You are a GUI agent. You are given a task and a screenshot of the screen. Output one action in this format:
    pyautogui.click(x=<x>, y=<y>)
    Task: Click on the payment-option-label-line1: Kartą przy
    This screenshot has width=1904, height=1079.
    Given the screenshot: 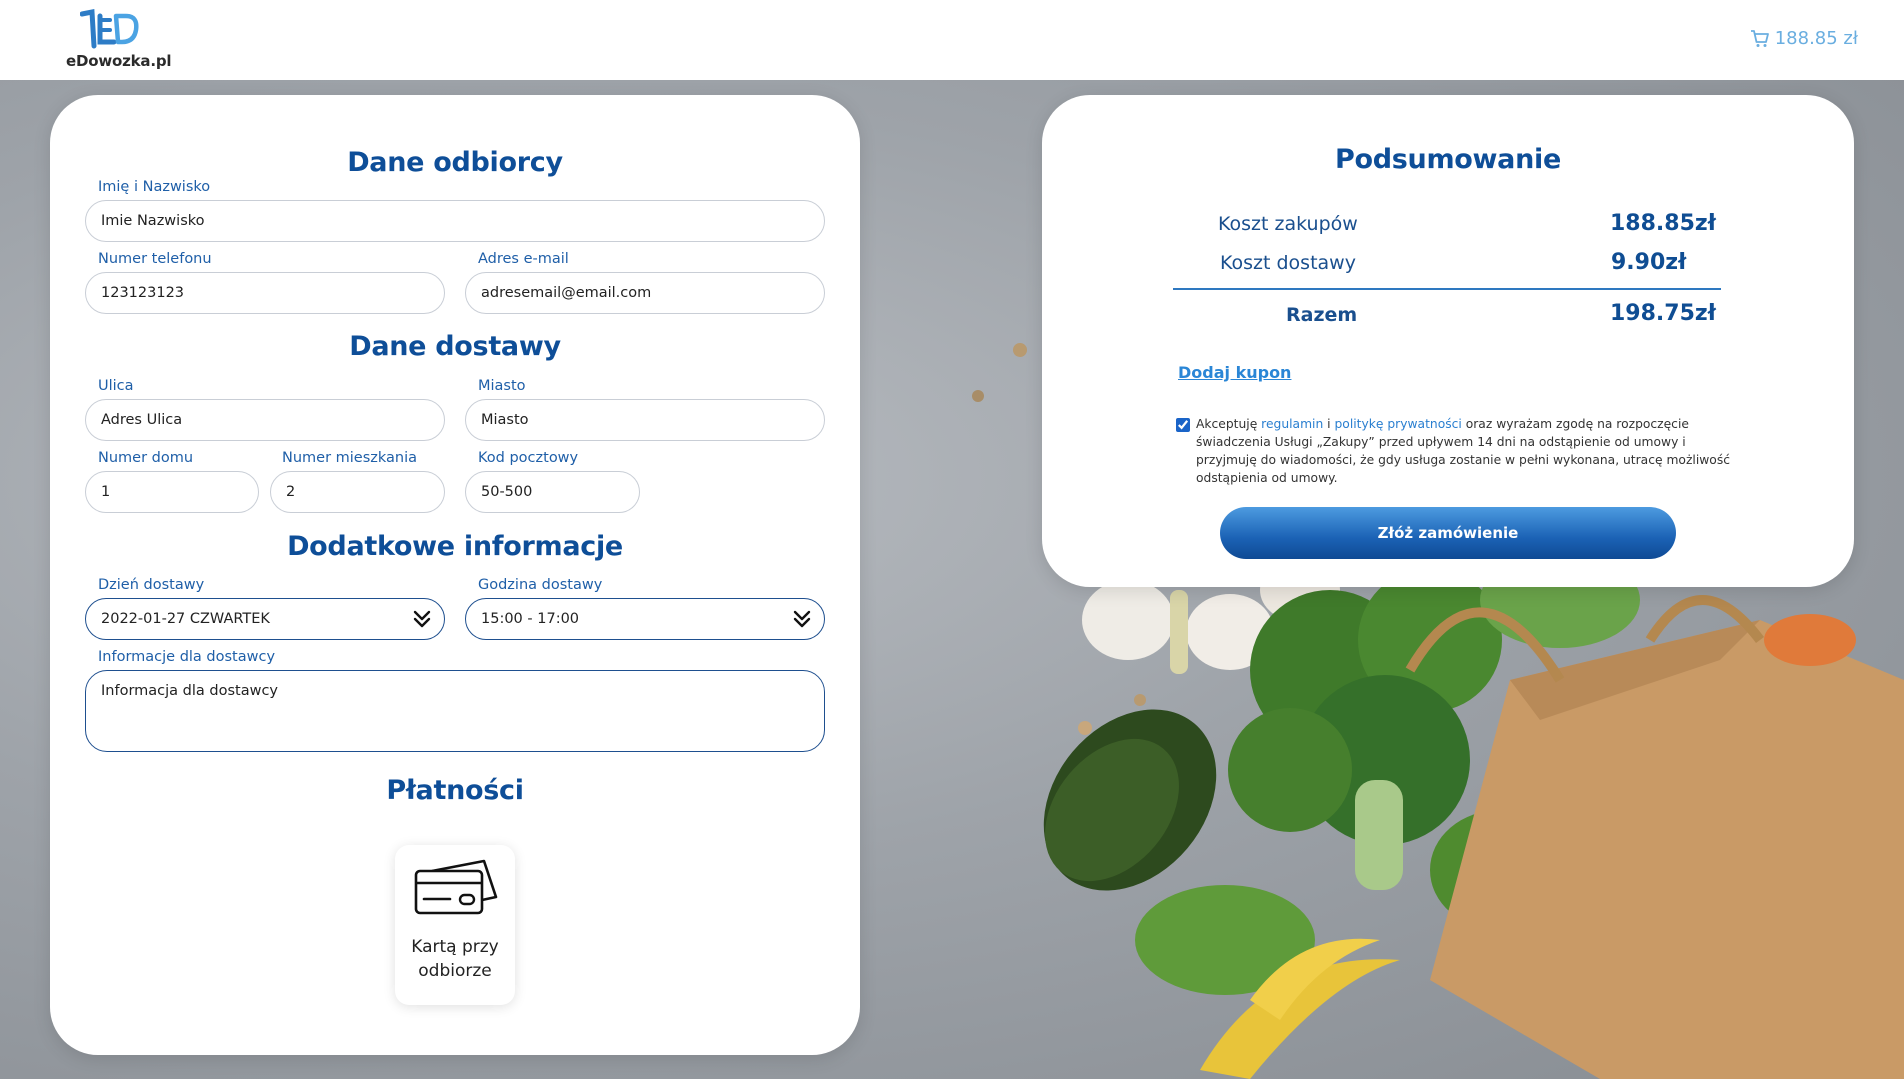 What is the action you would take?
    pyautogui.click(x=455, y=947)
    